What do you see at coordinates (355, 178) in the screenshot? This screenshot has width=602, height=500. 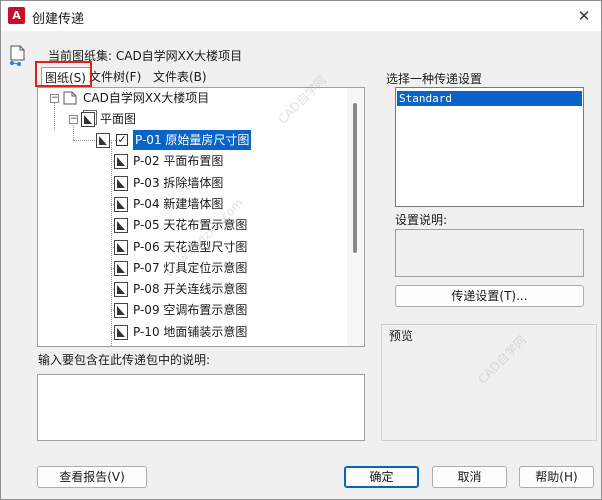 I see `scrollbar-thumb` at bounding box center [355, 178].